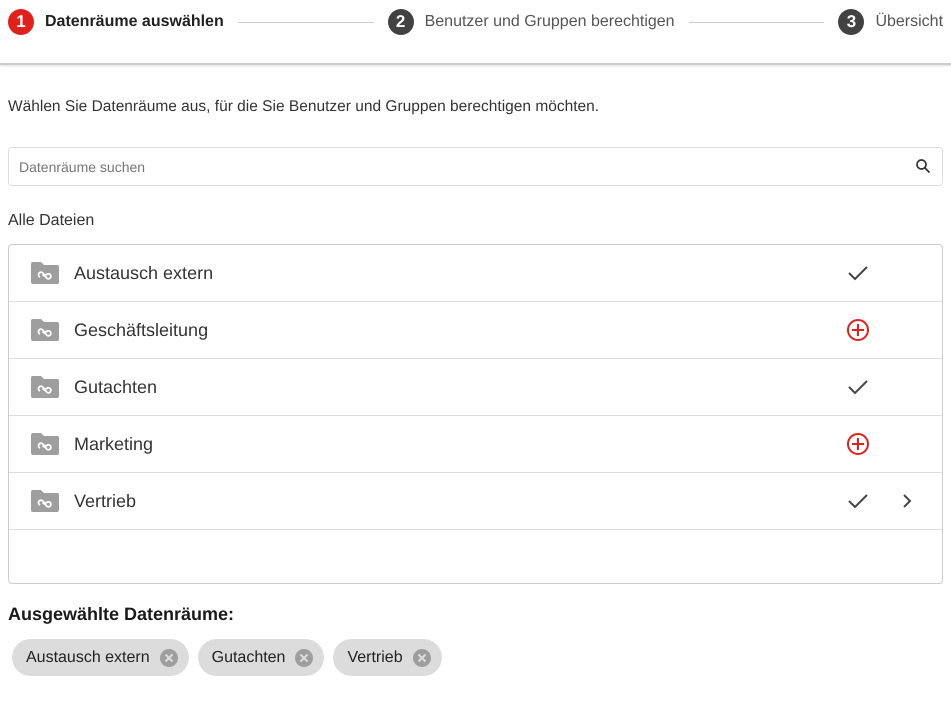  What do you see at coordinates (134, 22) in the screenshot?
I see `step-label: Datenräume auswählen` at bounding box center [134, 22].